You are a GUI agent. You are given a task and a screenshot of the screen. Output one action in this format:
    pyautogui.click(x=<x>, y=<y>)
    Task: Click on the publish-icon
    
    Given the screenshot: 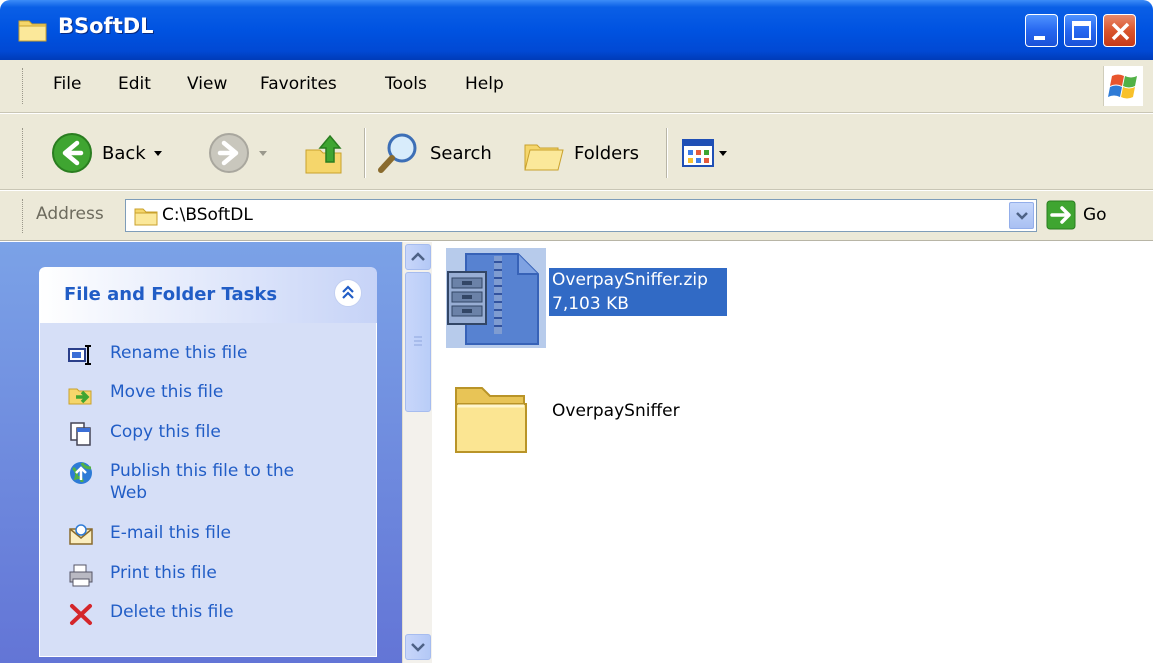 What is the action you would take?
    pyautogui.click(x=81, y=473)
    